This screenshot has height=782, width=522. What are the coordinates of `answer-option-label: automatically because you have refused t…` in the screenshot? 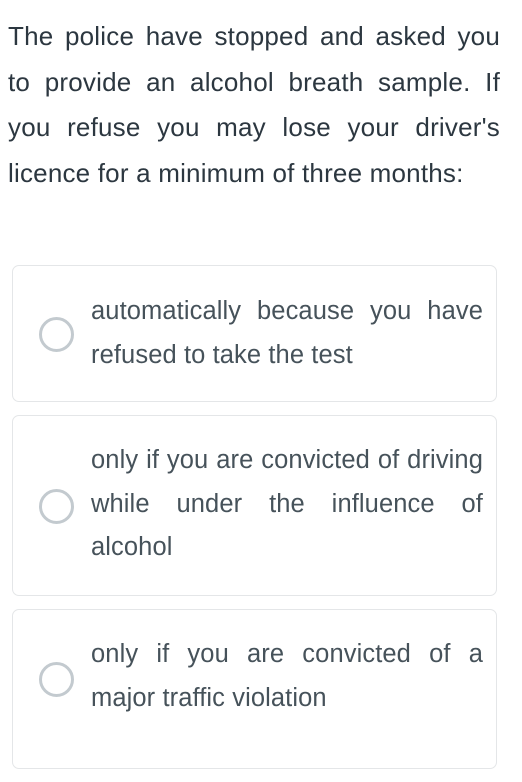 It's located at (287, 333).